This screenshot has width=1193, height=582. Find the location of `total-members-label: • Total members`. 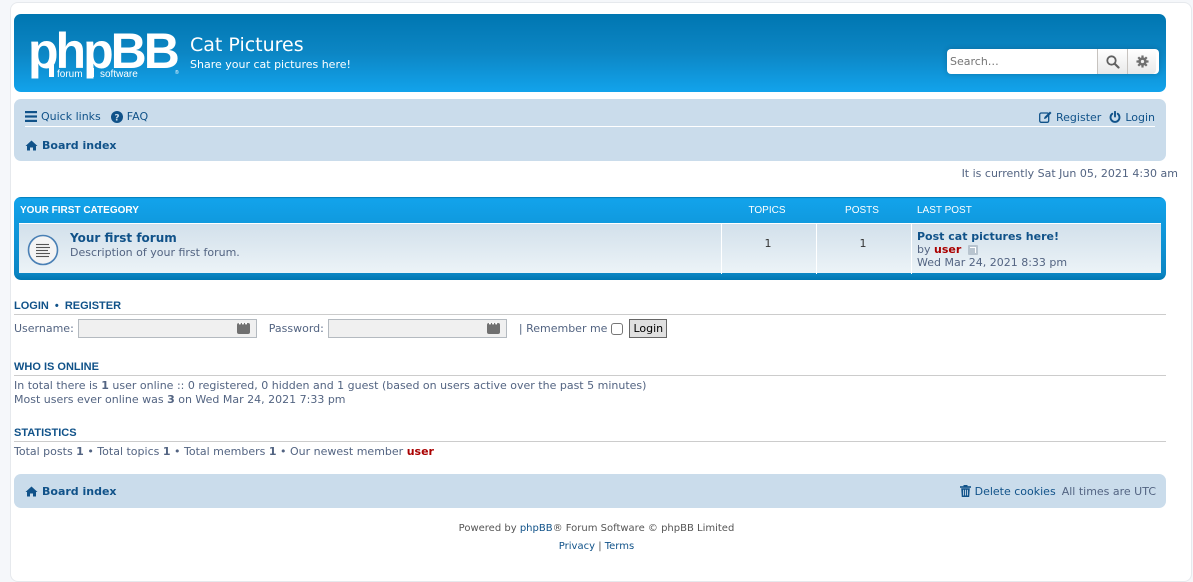

total-members-label: • Total members is located at coordinates (219, 451).